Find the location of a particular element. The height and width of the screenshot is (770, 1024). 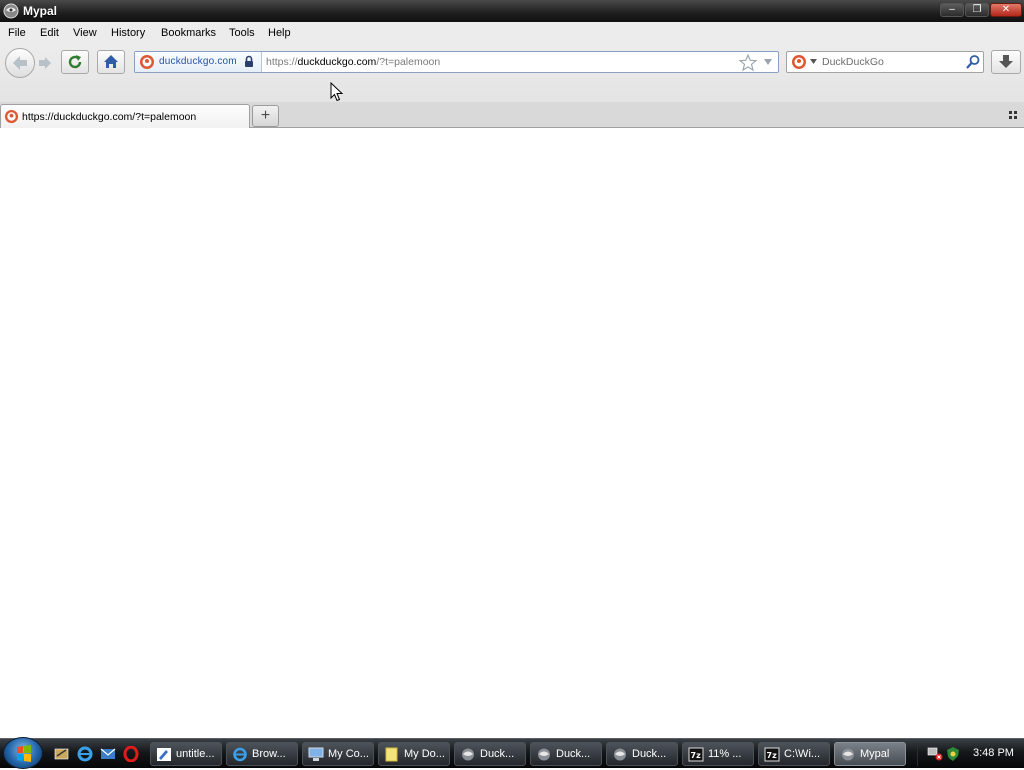

security-center-icon is located at coordinates (953, 754).